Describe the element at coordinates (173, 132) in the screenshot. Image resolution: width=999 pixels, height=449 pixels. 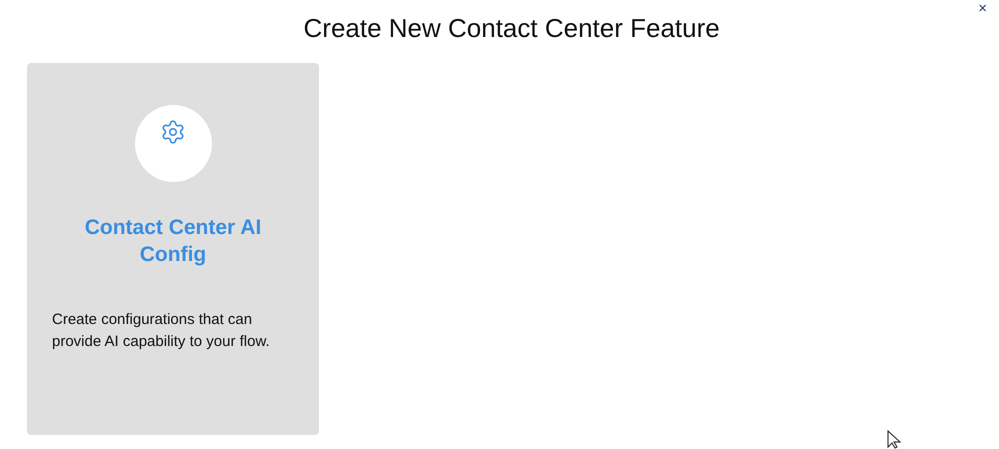
I see `settings-icon` at that location.